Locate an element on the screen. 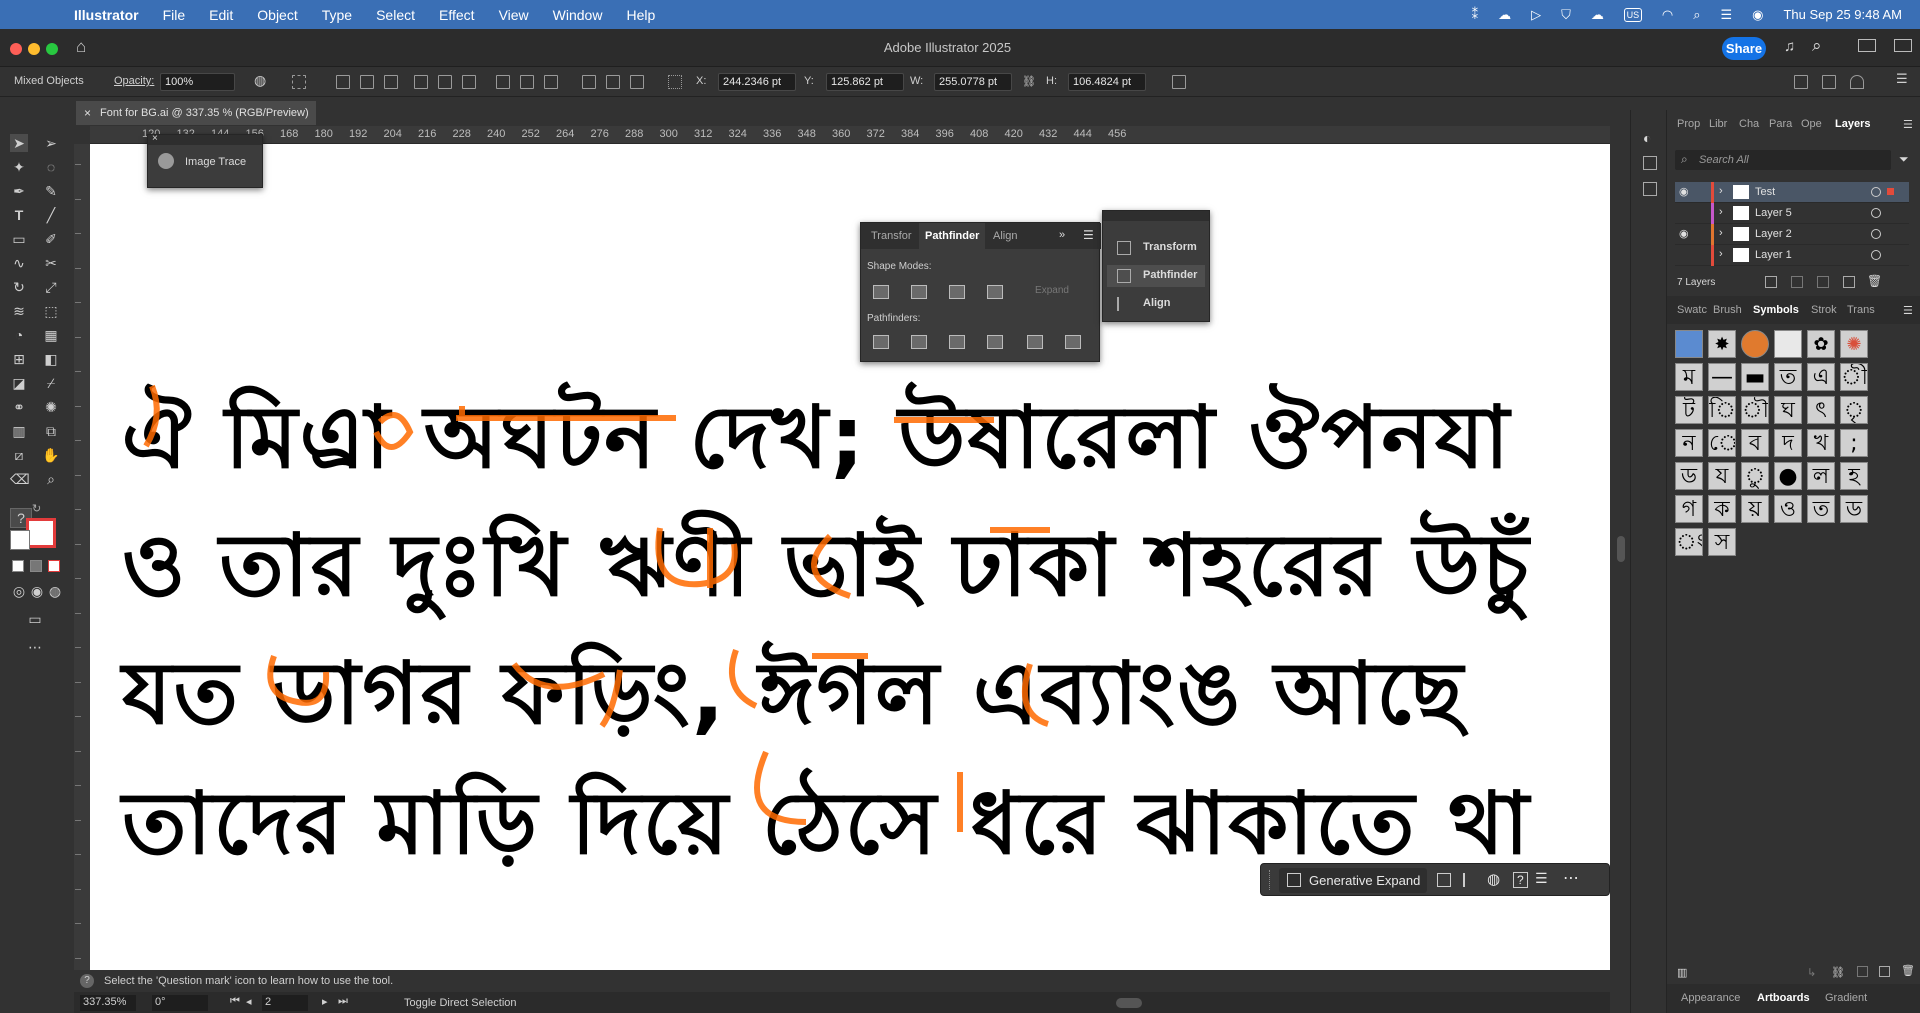 This screenshot has height=1013, width=1920. symbol-swatch: খ is located at coordinates (1821, 443).